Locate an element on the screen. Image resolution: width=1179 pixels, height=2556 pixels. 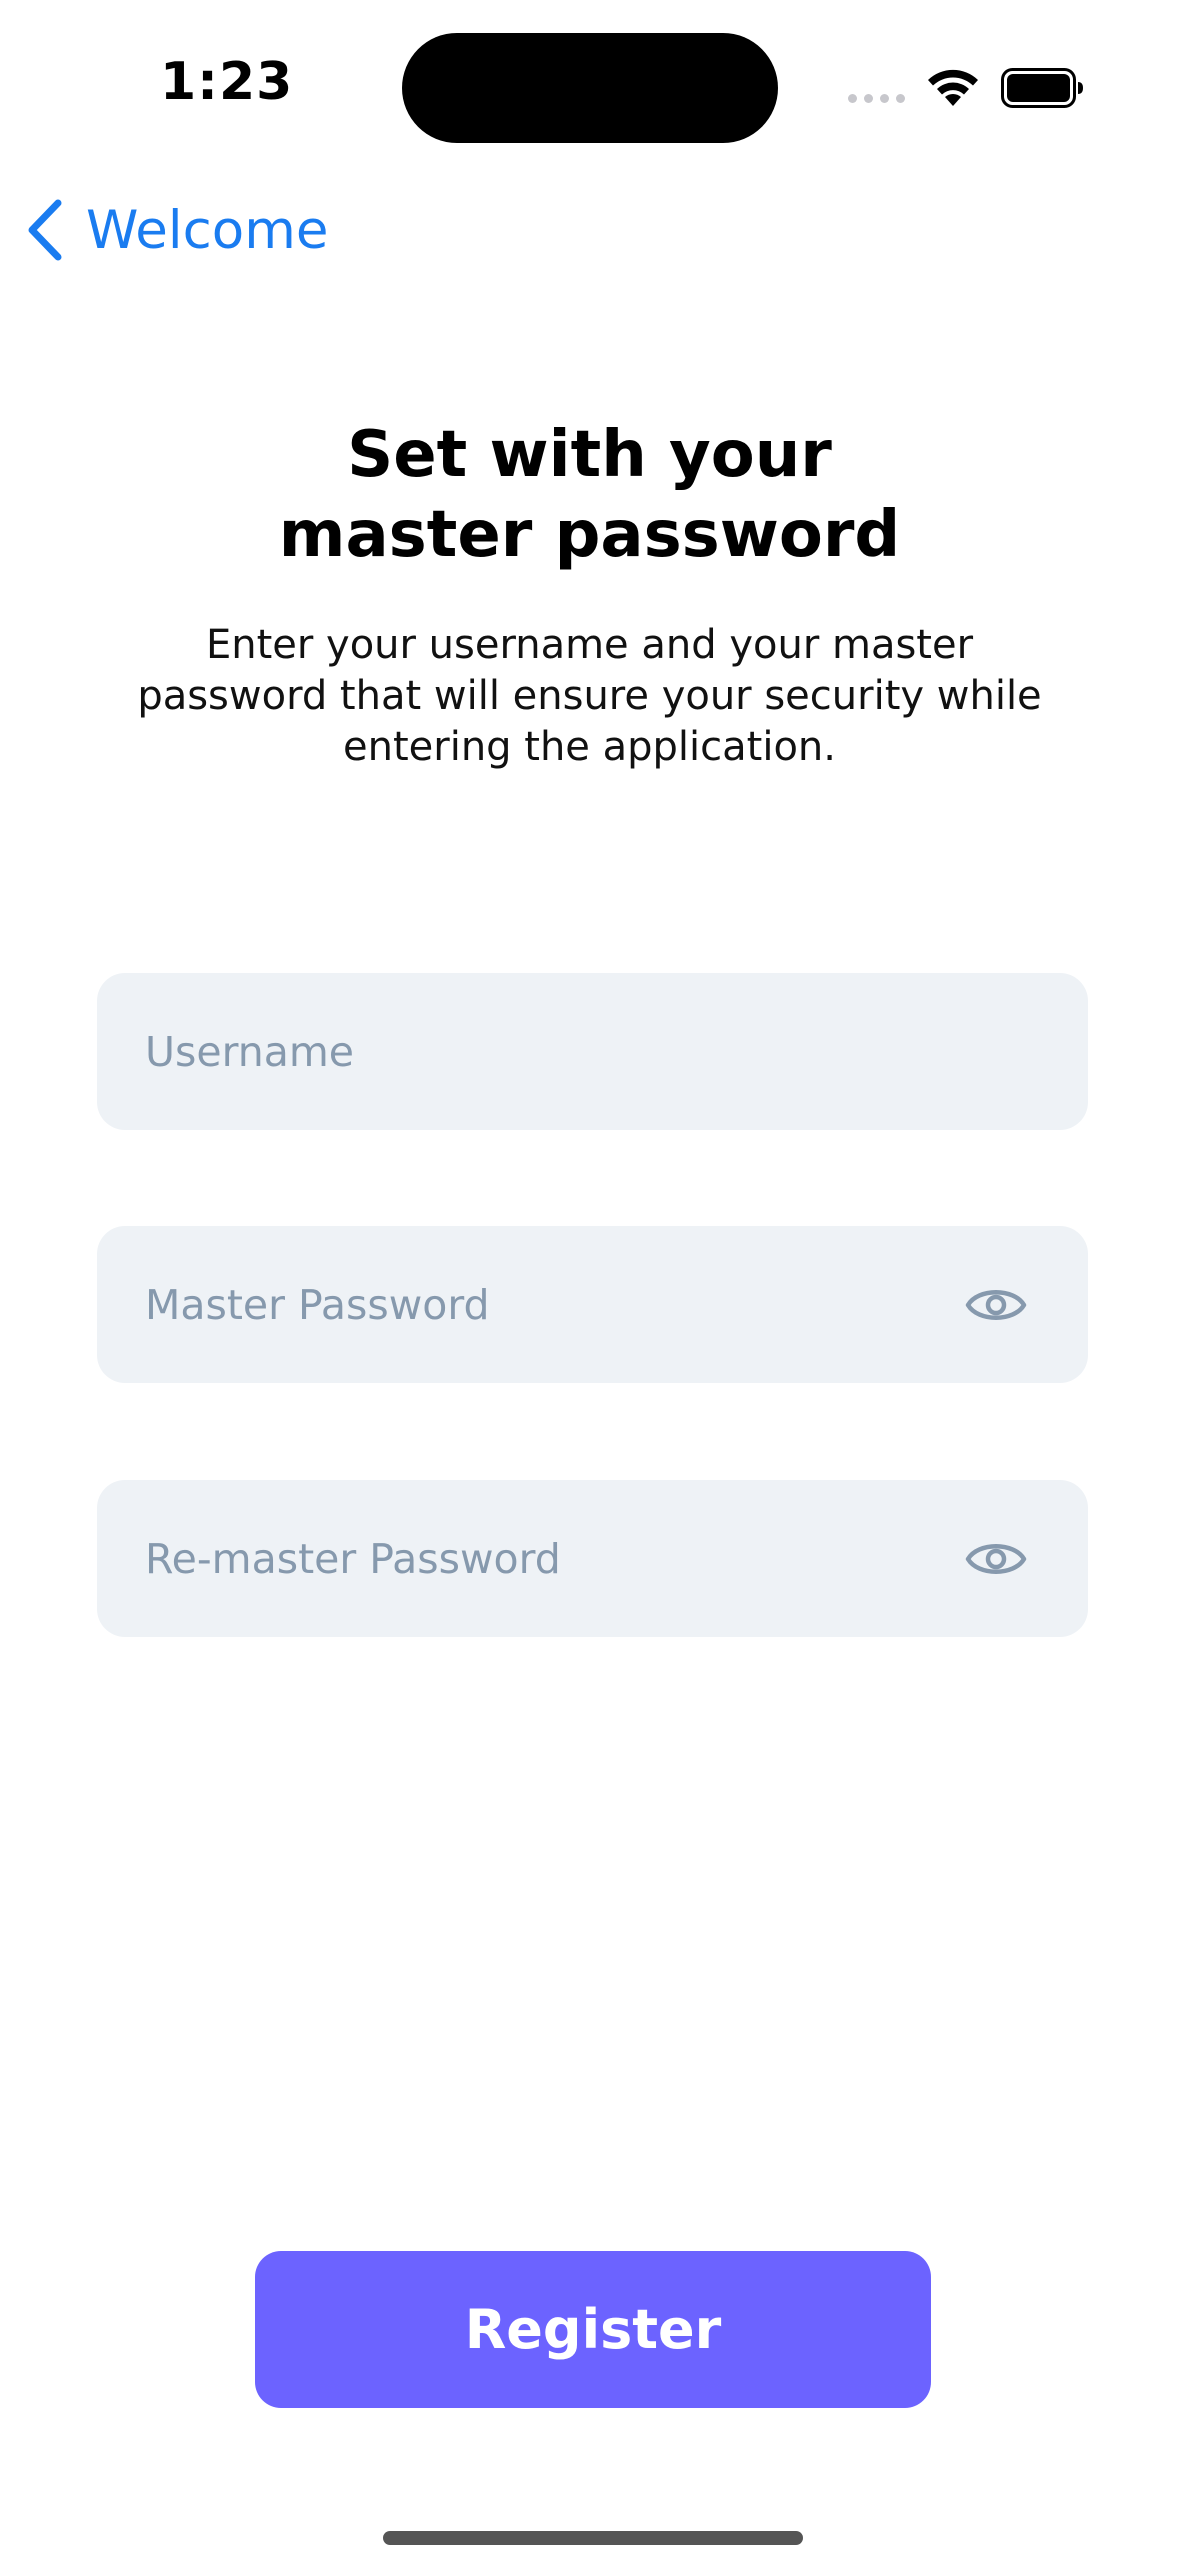
register-button: Register is located at coordinates (593, 2329).